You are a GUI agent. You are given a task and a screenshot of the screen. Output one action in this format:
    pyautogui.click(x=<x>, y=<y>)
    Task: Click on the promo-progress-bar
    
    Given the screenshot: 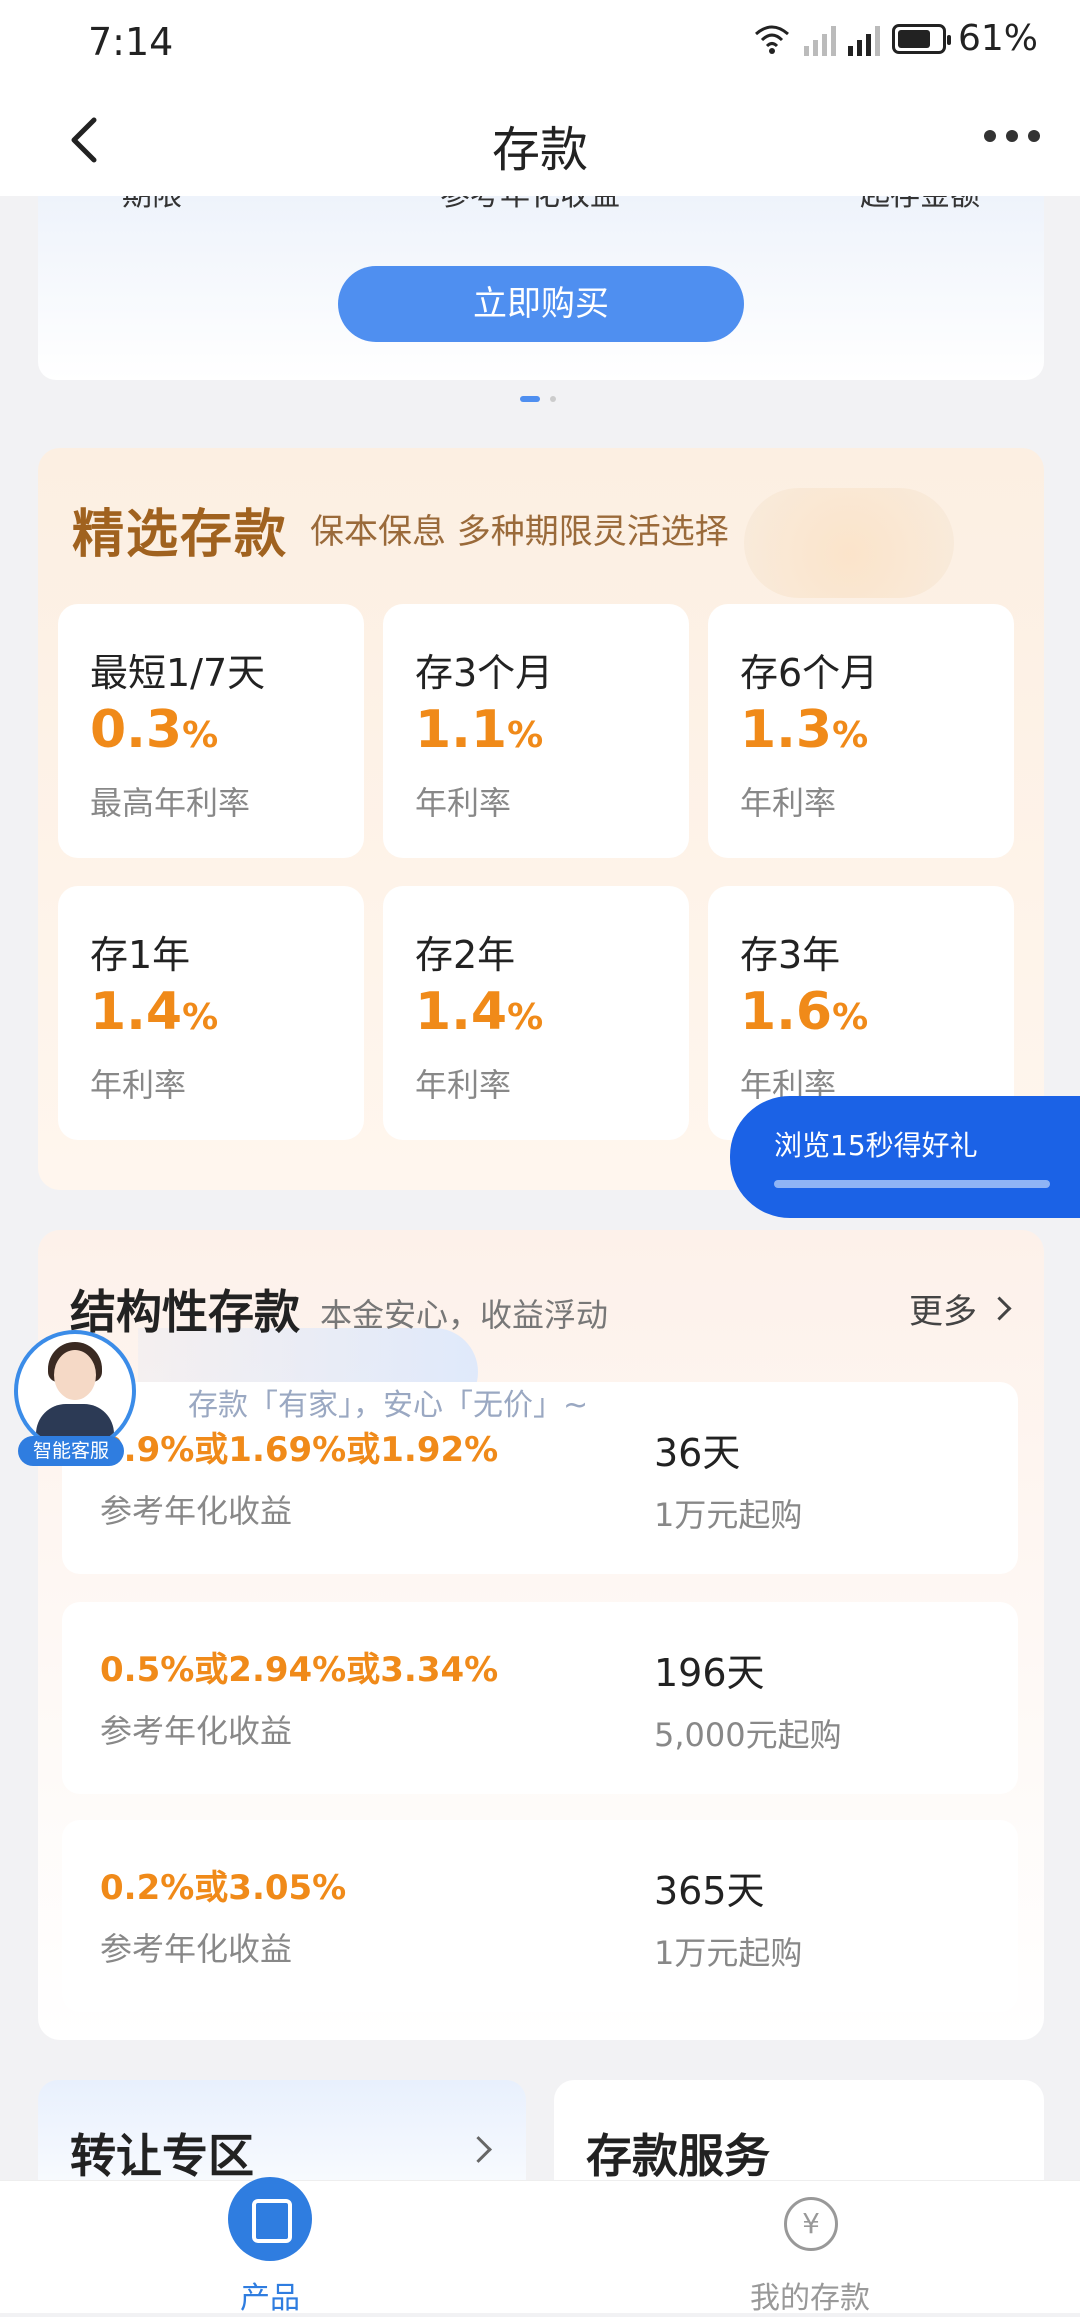 What is the action you would take?
    pyautogui.click(x=912, y=1184)
    